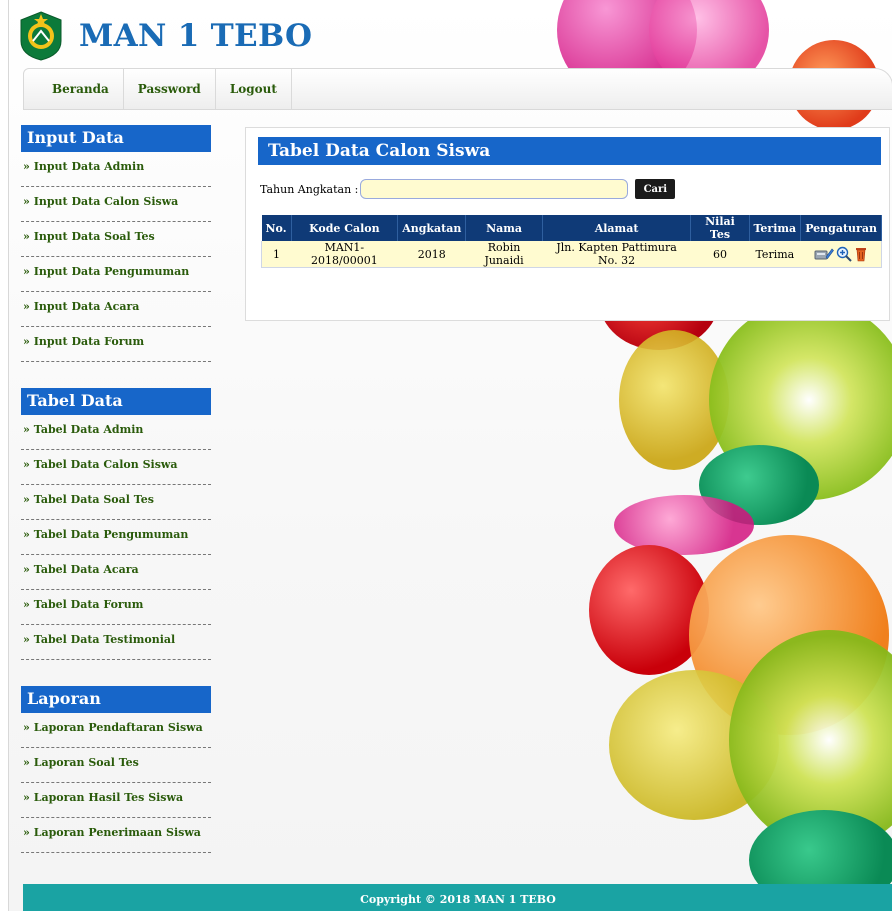 This screenshot has height=911, width=892. Describe the element at coordinates (841, 228) in the screenshot. I see `column-header-pengaturan: Pengaturan` at that location.